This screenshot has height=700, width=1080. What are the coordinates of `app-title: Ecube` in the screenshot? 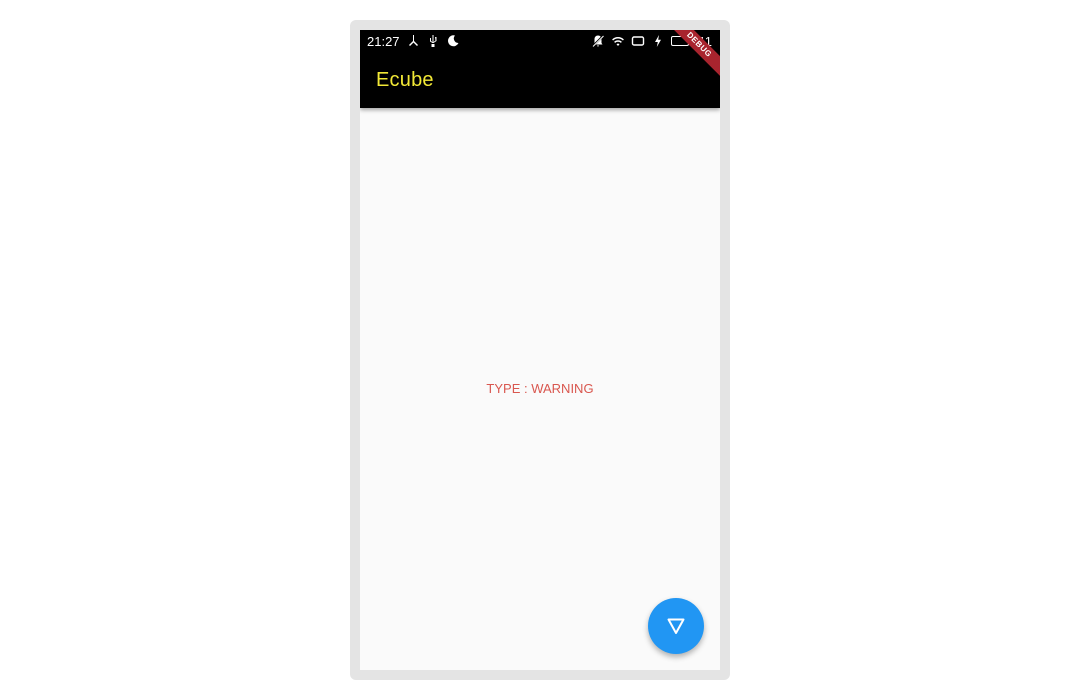 It's located at (405, 79).